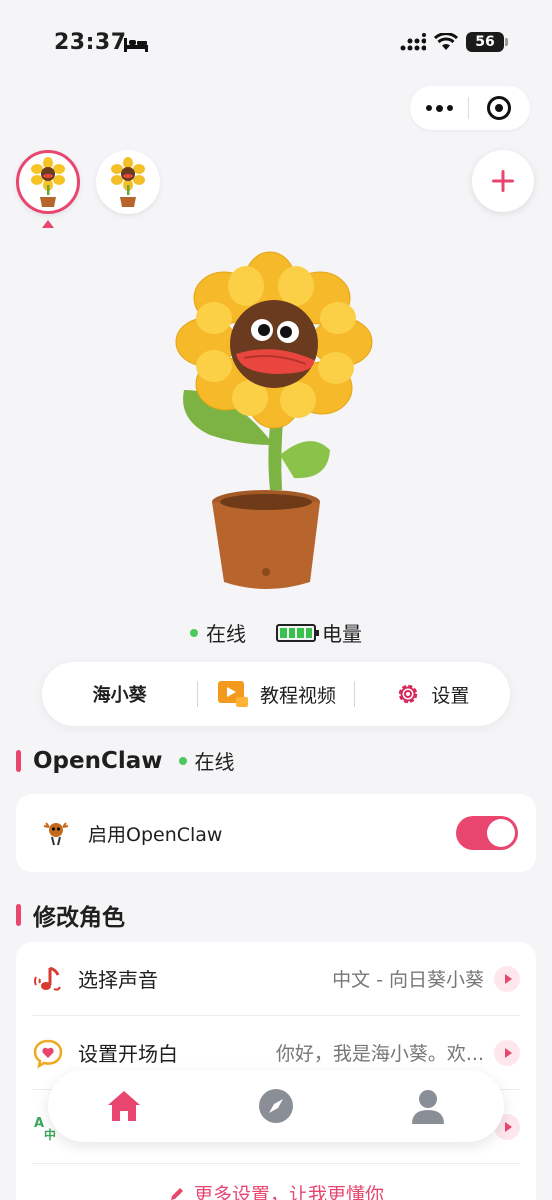 The height and width of the screenshot is (1200, 552). Describe the element at coordinates (232, 694) in the screenshot. I see `video-icon` at that location.